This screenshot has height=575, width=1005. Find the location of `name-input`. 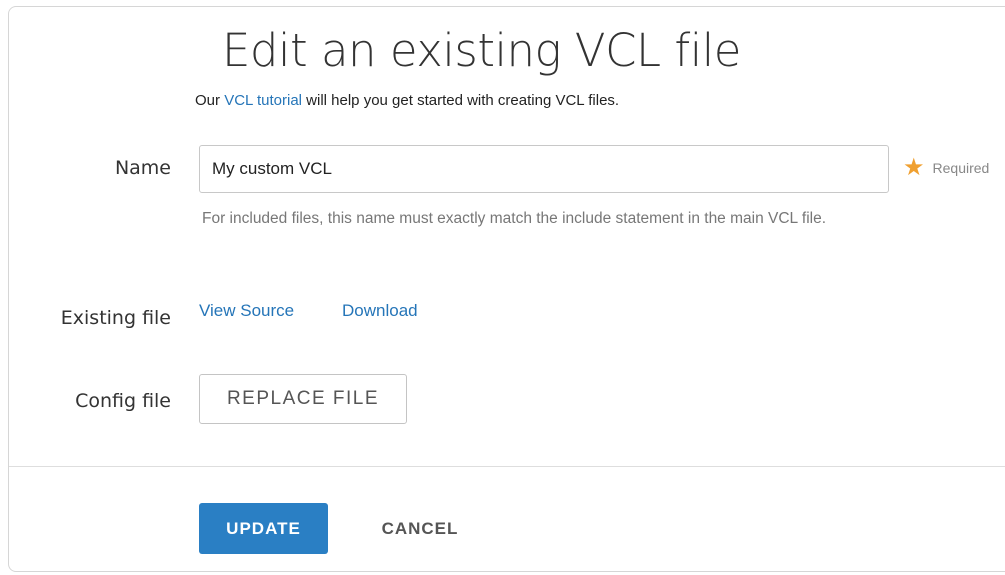

name-input is located at coordinates (544, 169).